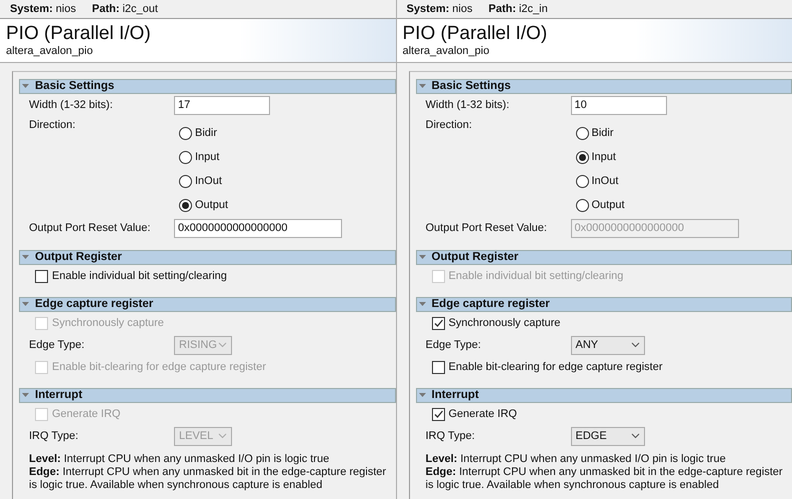 Image resolution: width=792 pixels, height=499 pixels. What do you see at coordinates (518, 9) in the screenshot?
I see `path-label: Path: i2c_in` at bounding box center [518, 9].